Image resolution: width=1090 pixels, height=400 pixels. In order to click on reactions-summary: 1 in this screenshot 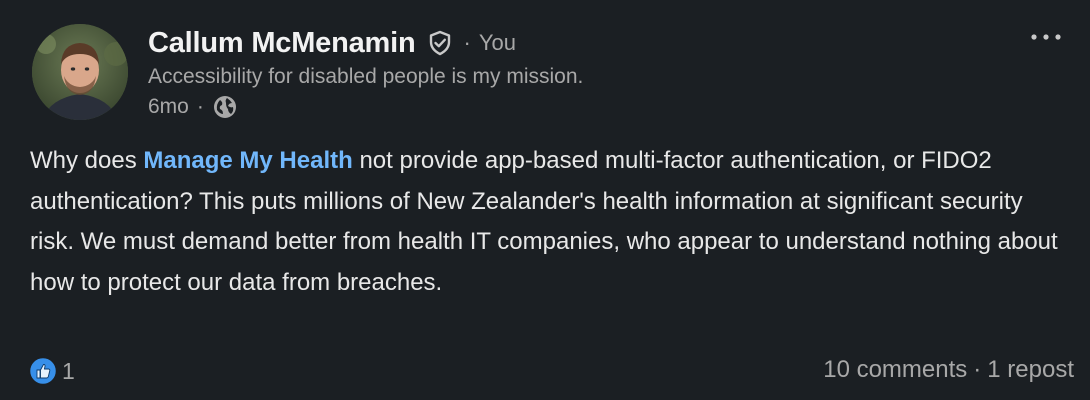, I will do `click(51, 371)`.